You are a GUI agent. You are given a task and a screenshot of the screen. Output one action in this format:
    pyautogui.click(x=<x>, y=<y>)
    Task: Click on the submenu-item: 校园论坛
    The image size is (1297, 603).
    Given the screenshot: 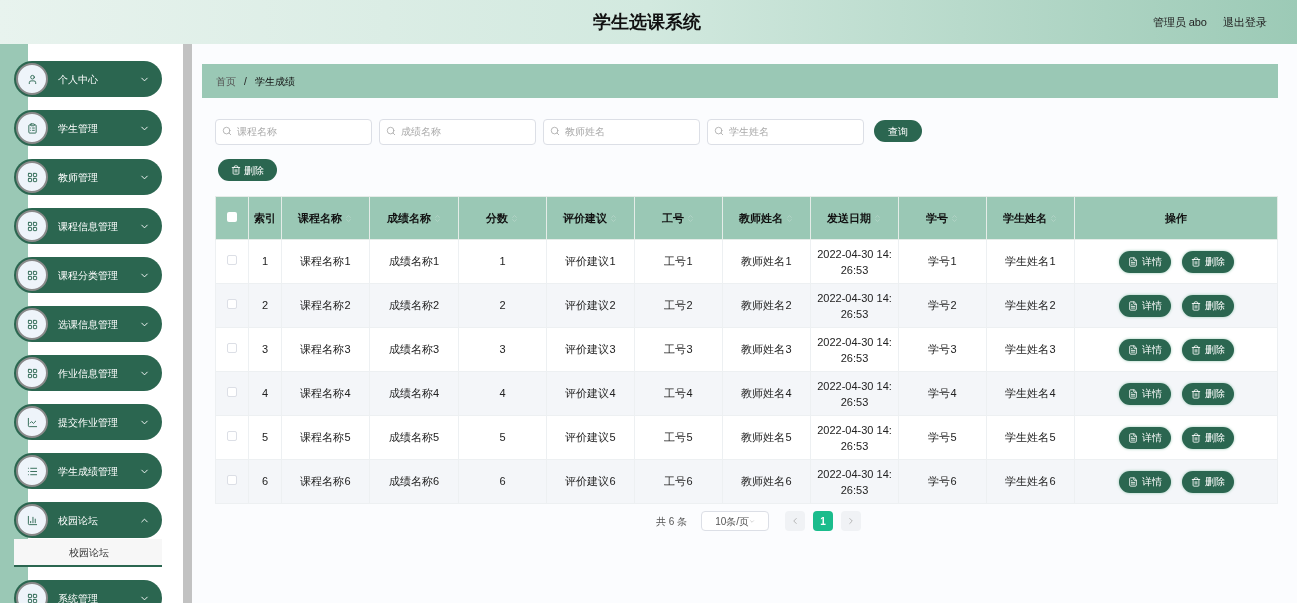 What is the action you would take?
    pyautogui.click(x=88, y=553)
    